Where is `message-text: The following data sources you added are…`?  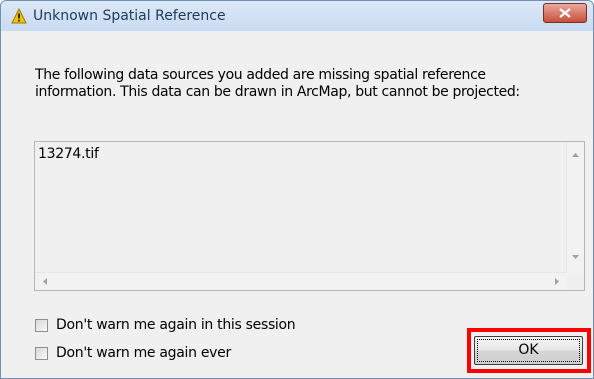 message-text: The following data sources you added are… is located at coordinates (277, 83).